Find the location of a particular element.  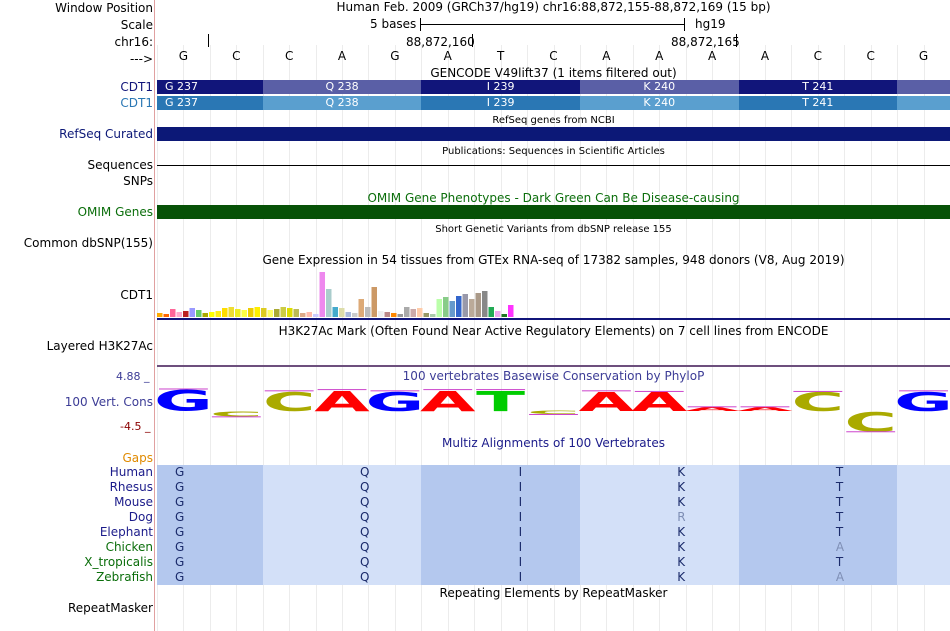

gencode-transcript-1: G 237 Q 238 I 239 K 240 T 241 is located at coordinates (553, 87).